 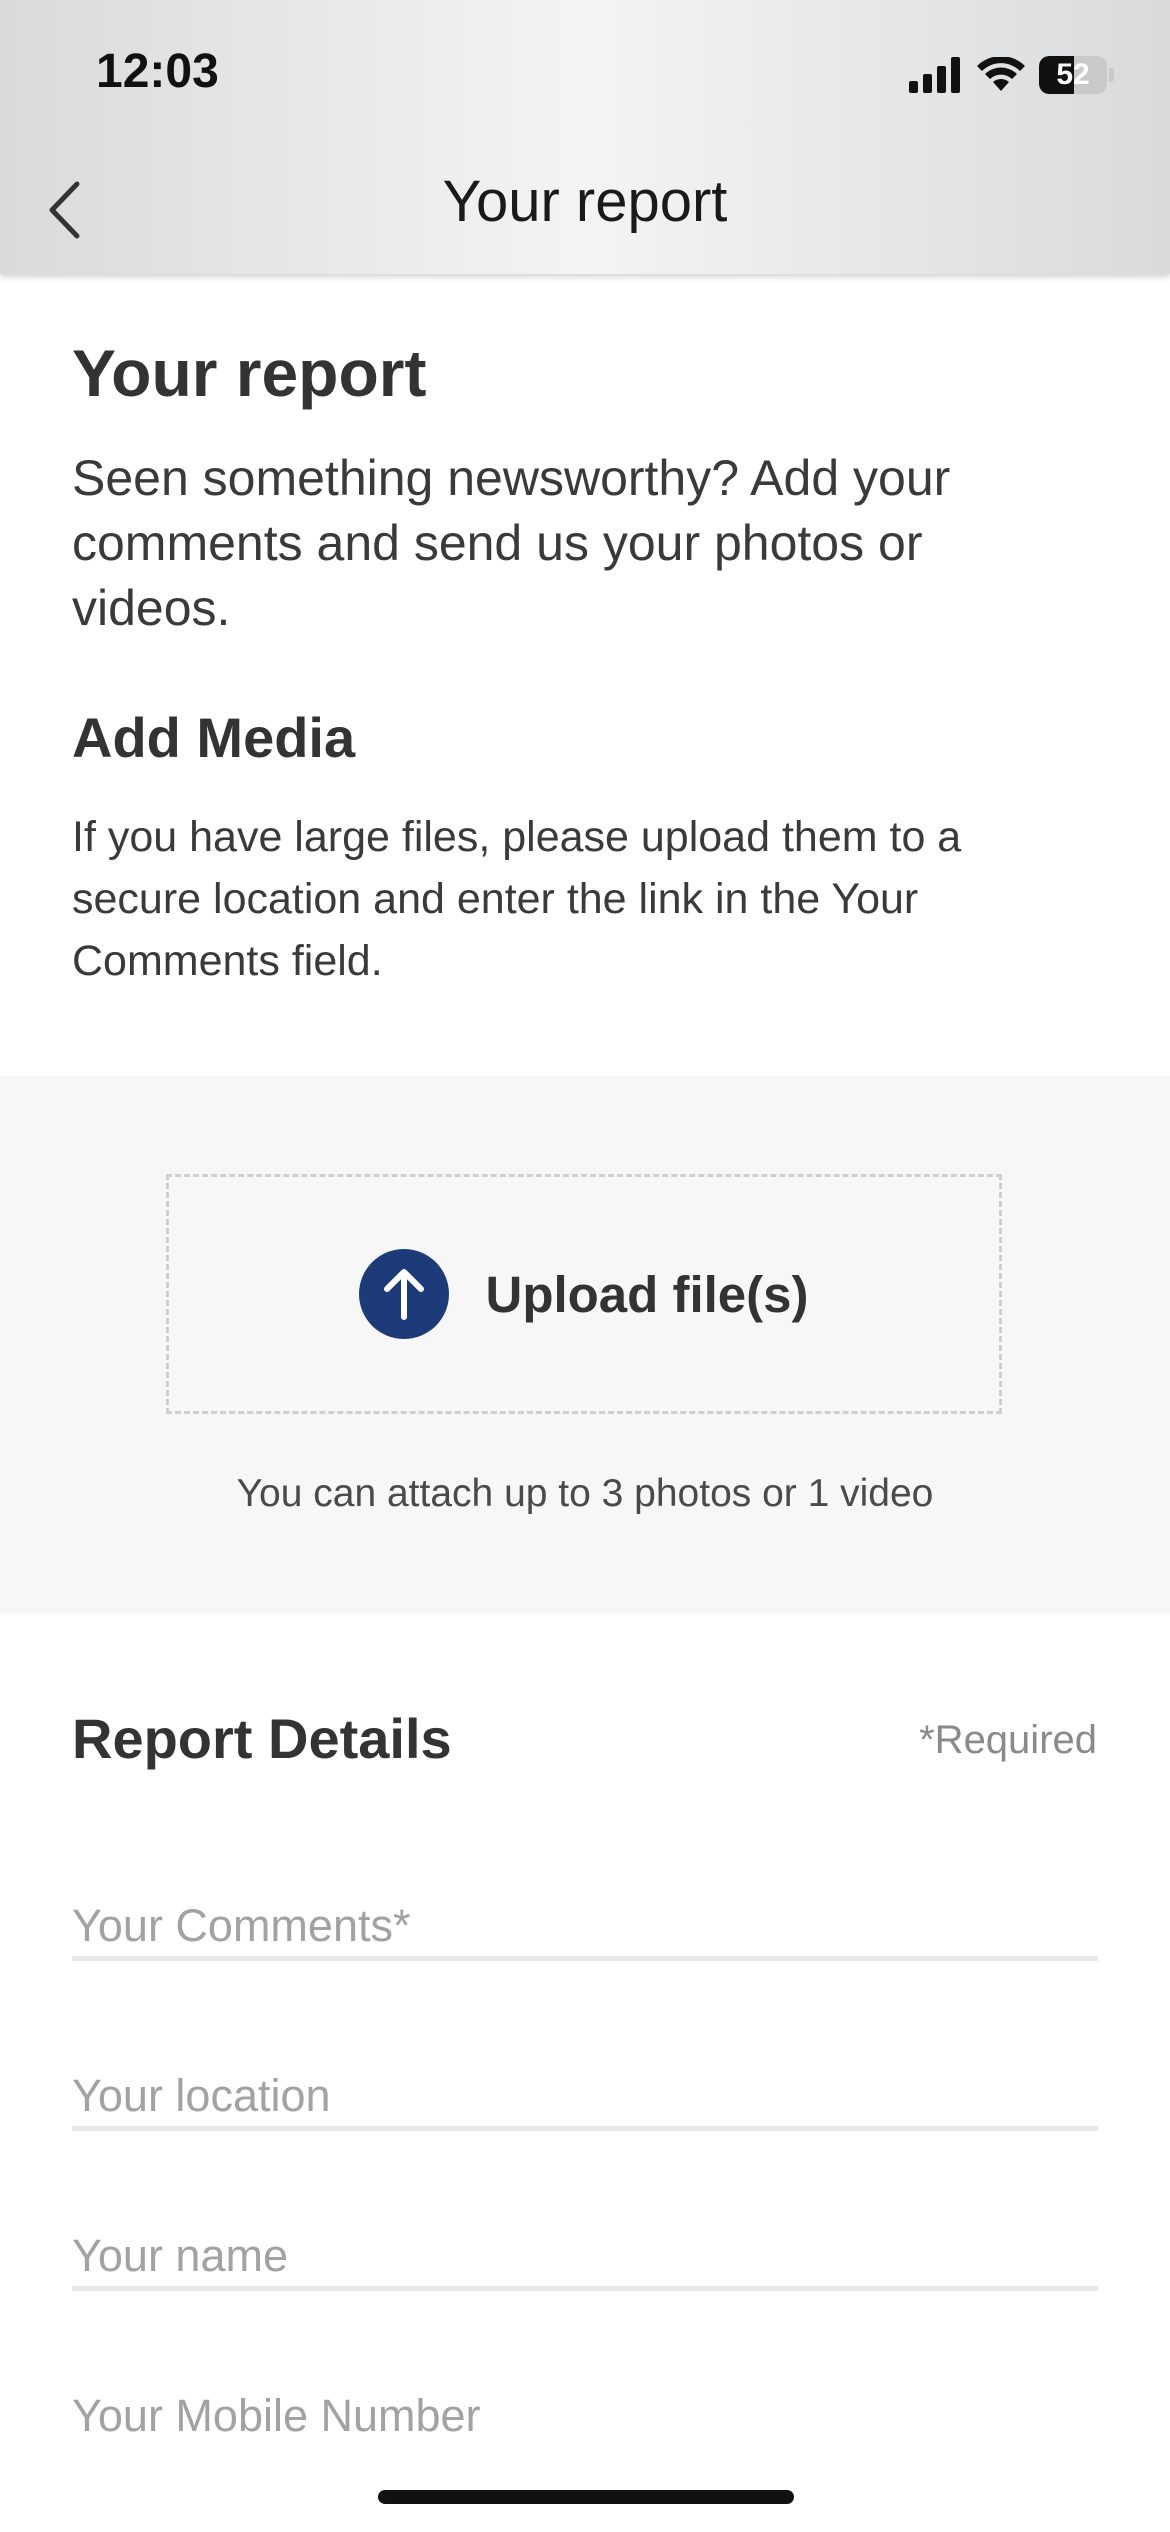 I want to click on top-bar: 12:03 52 Your report, so click(x=585, y=137).